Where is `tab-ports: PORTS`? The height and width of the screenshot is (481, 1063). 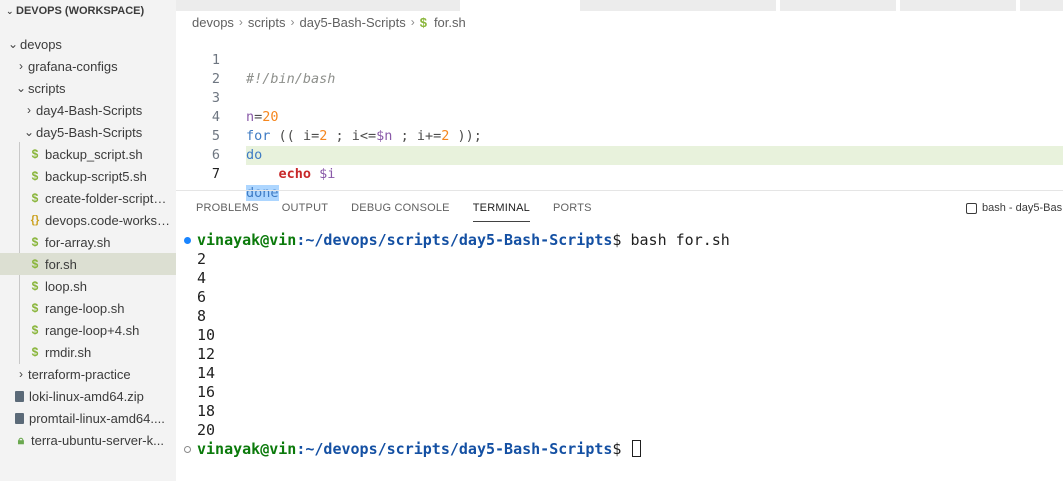 tab-ports: PORTS is located at coordinates (572, 210).